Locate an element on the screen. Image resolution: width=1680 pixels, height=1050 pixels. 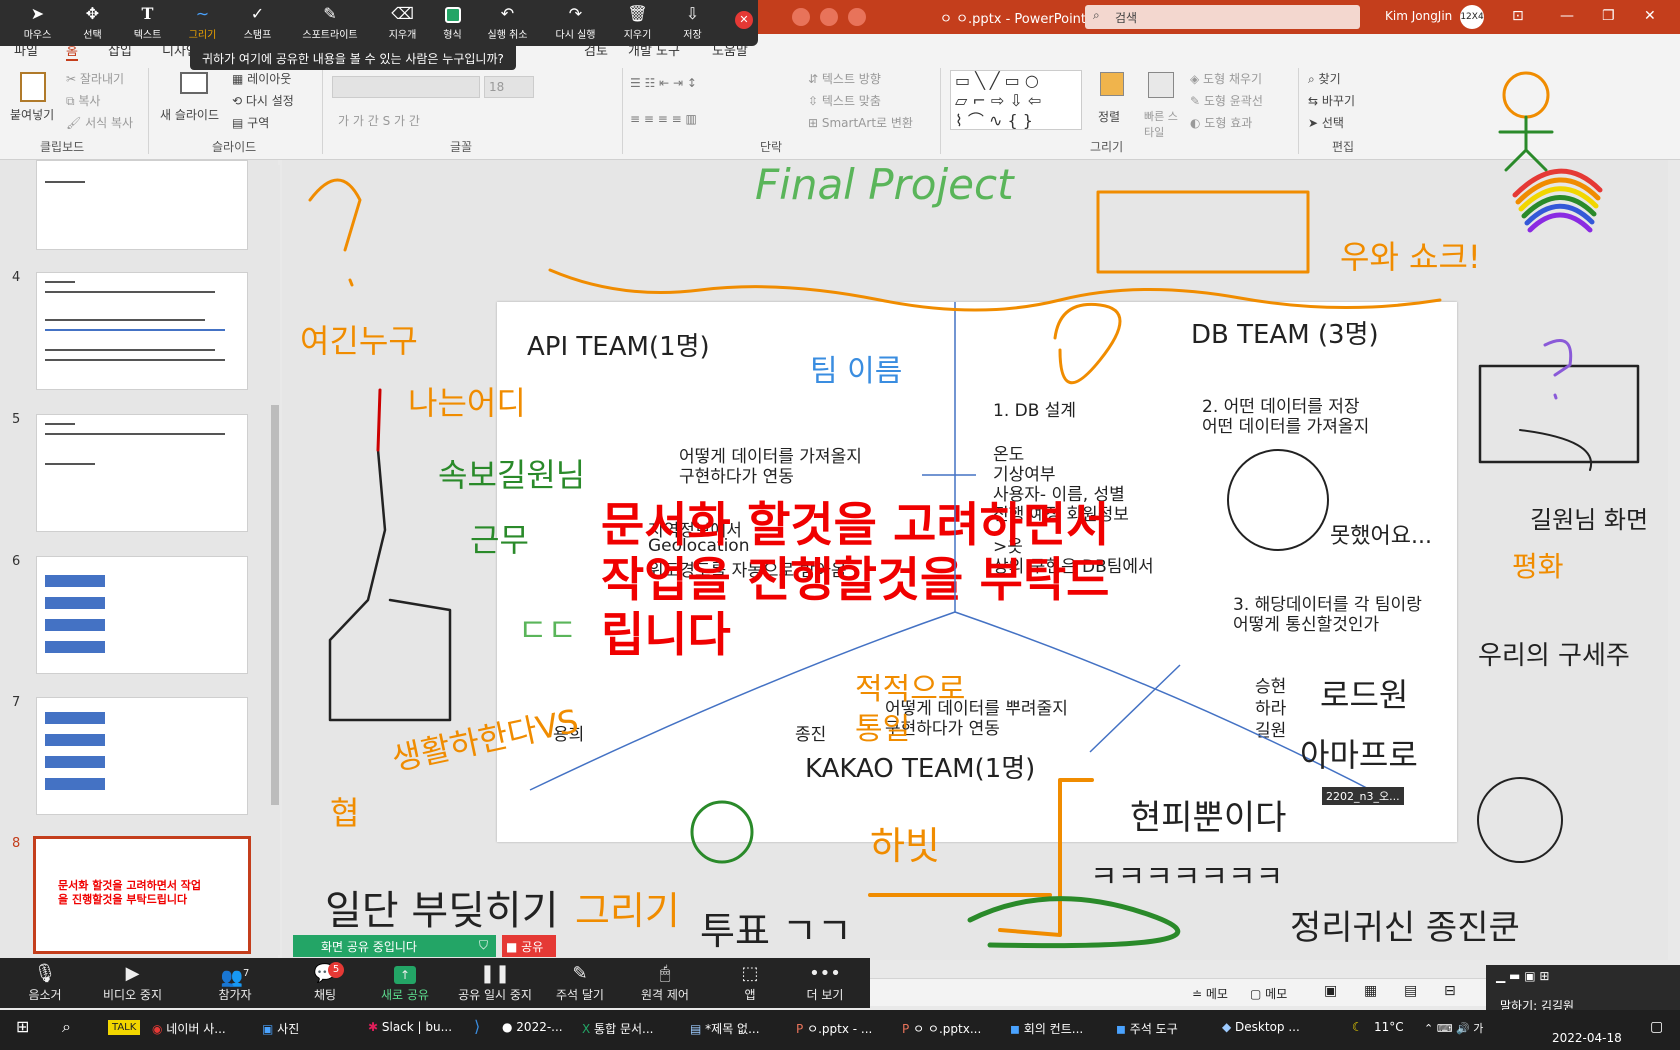
section-button: ▤ 구역 is located at coordinates (250, 122).